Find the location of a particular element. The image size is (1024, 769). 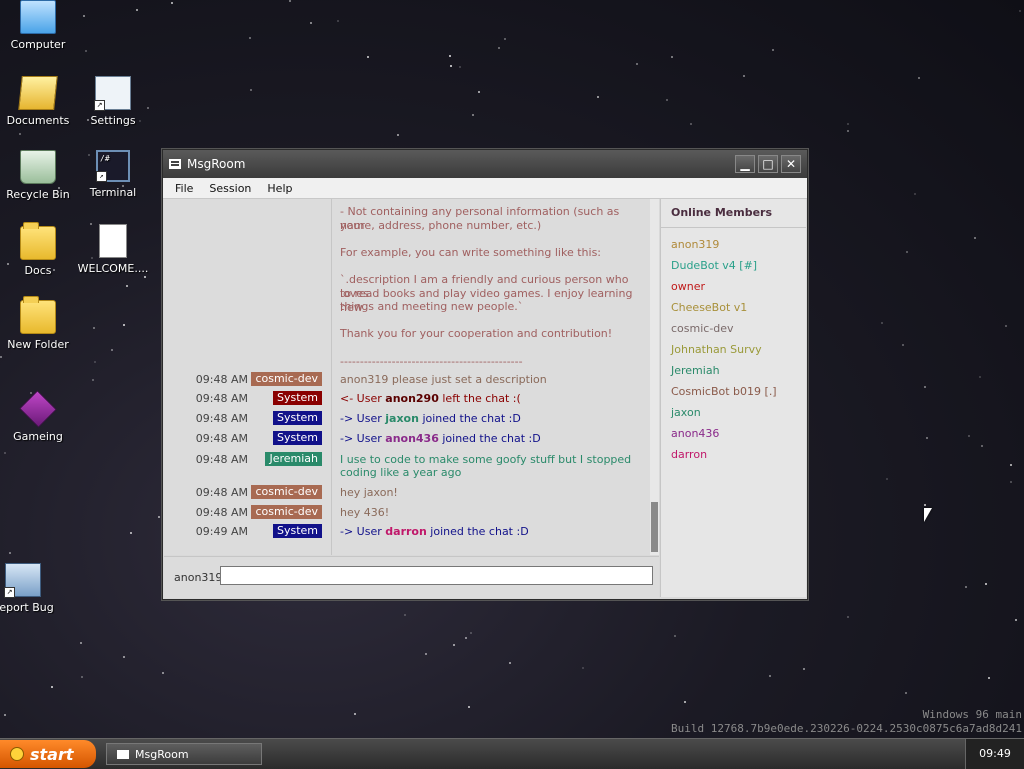

maximize-button: □ is located at coordinates (768, 164).